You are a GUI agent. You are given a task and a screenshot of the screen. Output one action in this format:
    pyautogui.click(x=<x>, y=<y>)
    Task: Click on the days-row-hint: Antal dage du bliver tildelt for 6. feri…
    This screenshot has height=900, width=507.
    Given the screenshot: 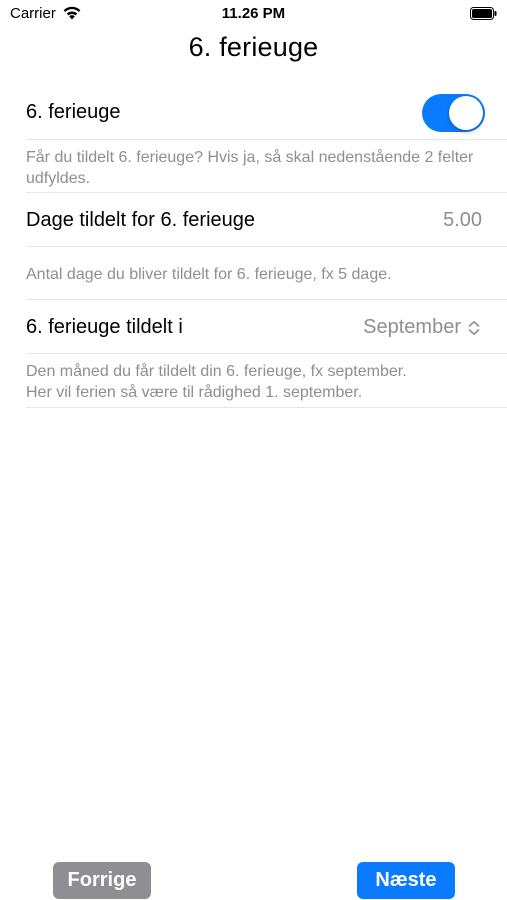 What is the action you would take?
    pyautogui.click(x=209, y=274)
    